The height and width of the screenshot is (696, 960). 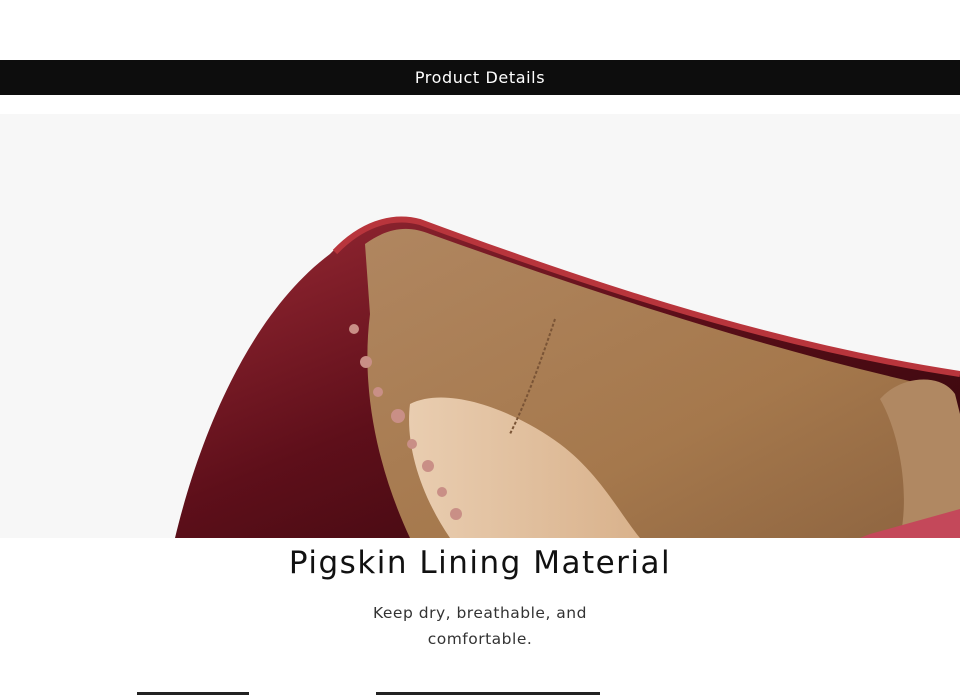 What do you see at coordinates (193, 693) in the screenshot?
I see `divider-left` at bounding box center [193, 693].